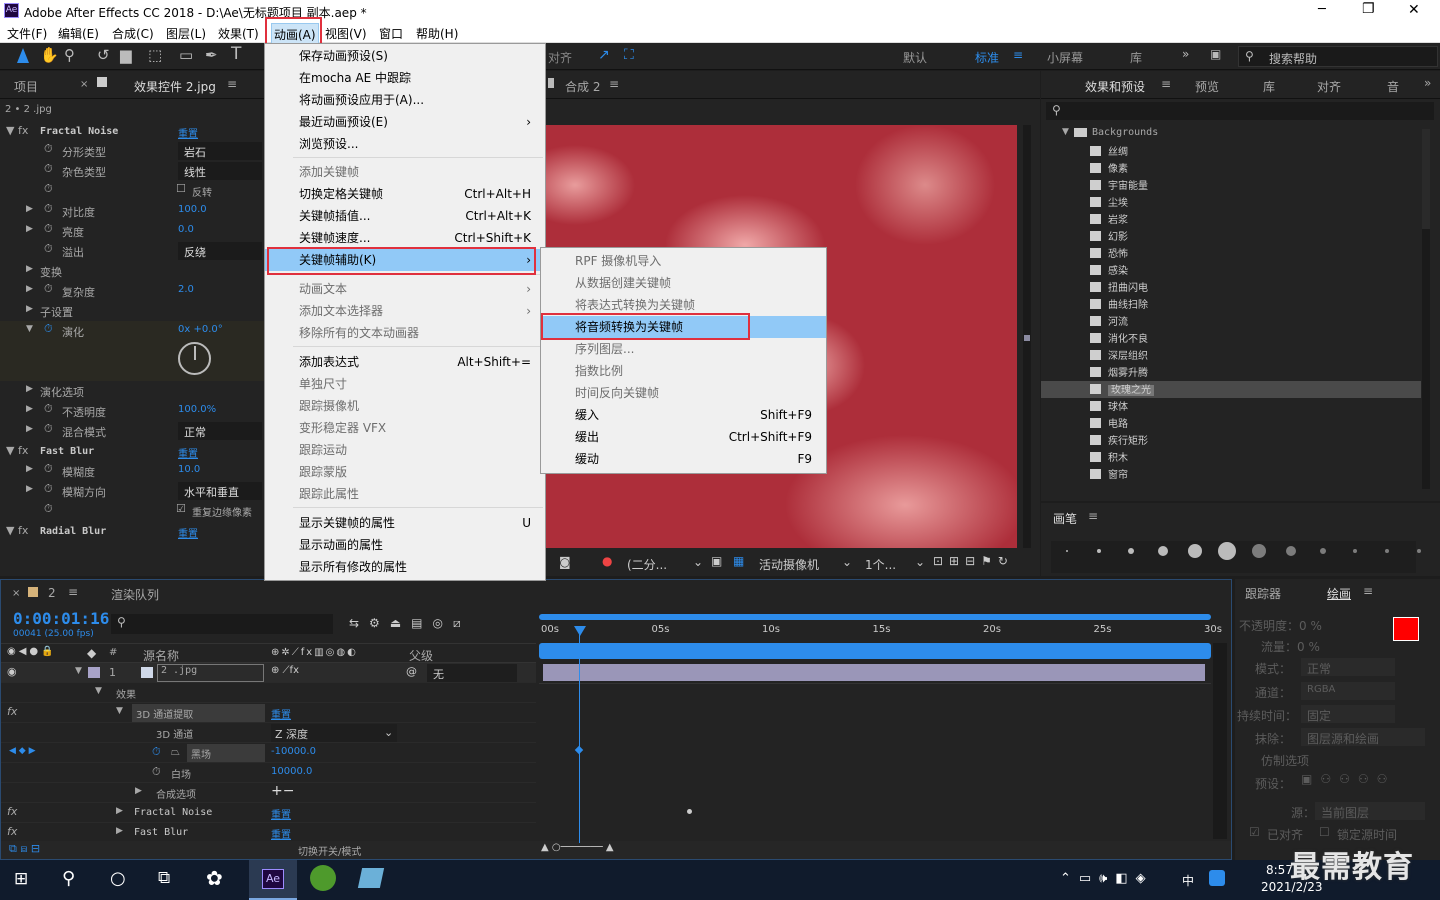 This screenshot has width=1440, height=900. I want to click on footer-icons: ⧉ ⧈ ⊟, so click(24, 849).